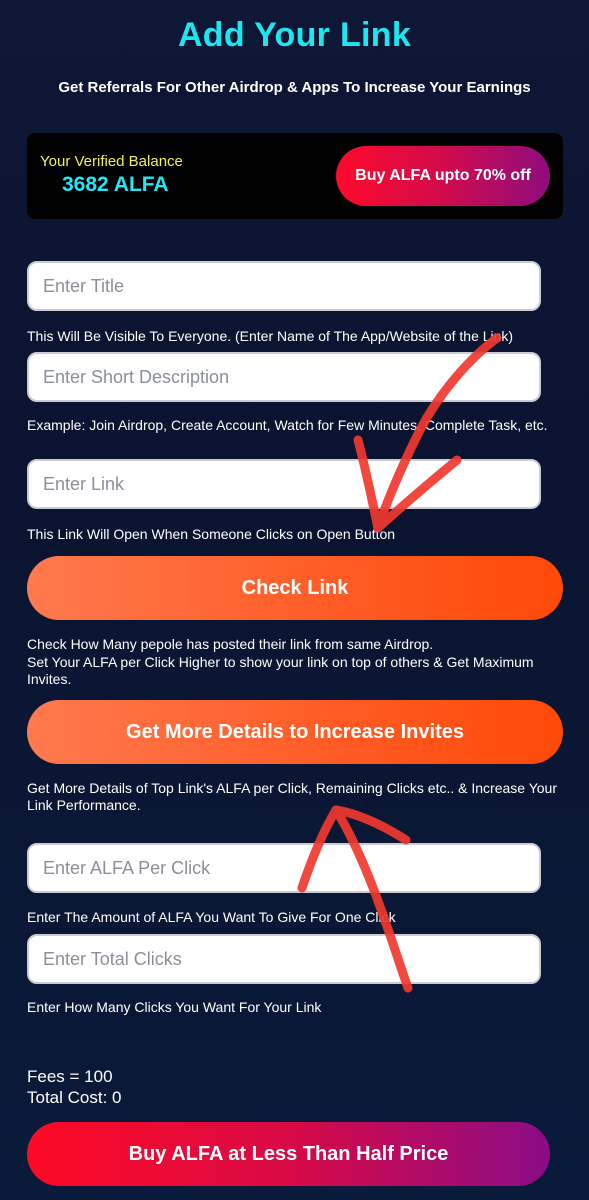  Describe the element at coordinates (295, 588) in the screenshot. I see `check-link-button: Check Link` at that location.